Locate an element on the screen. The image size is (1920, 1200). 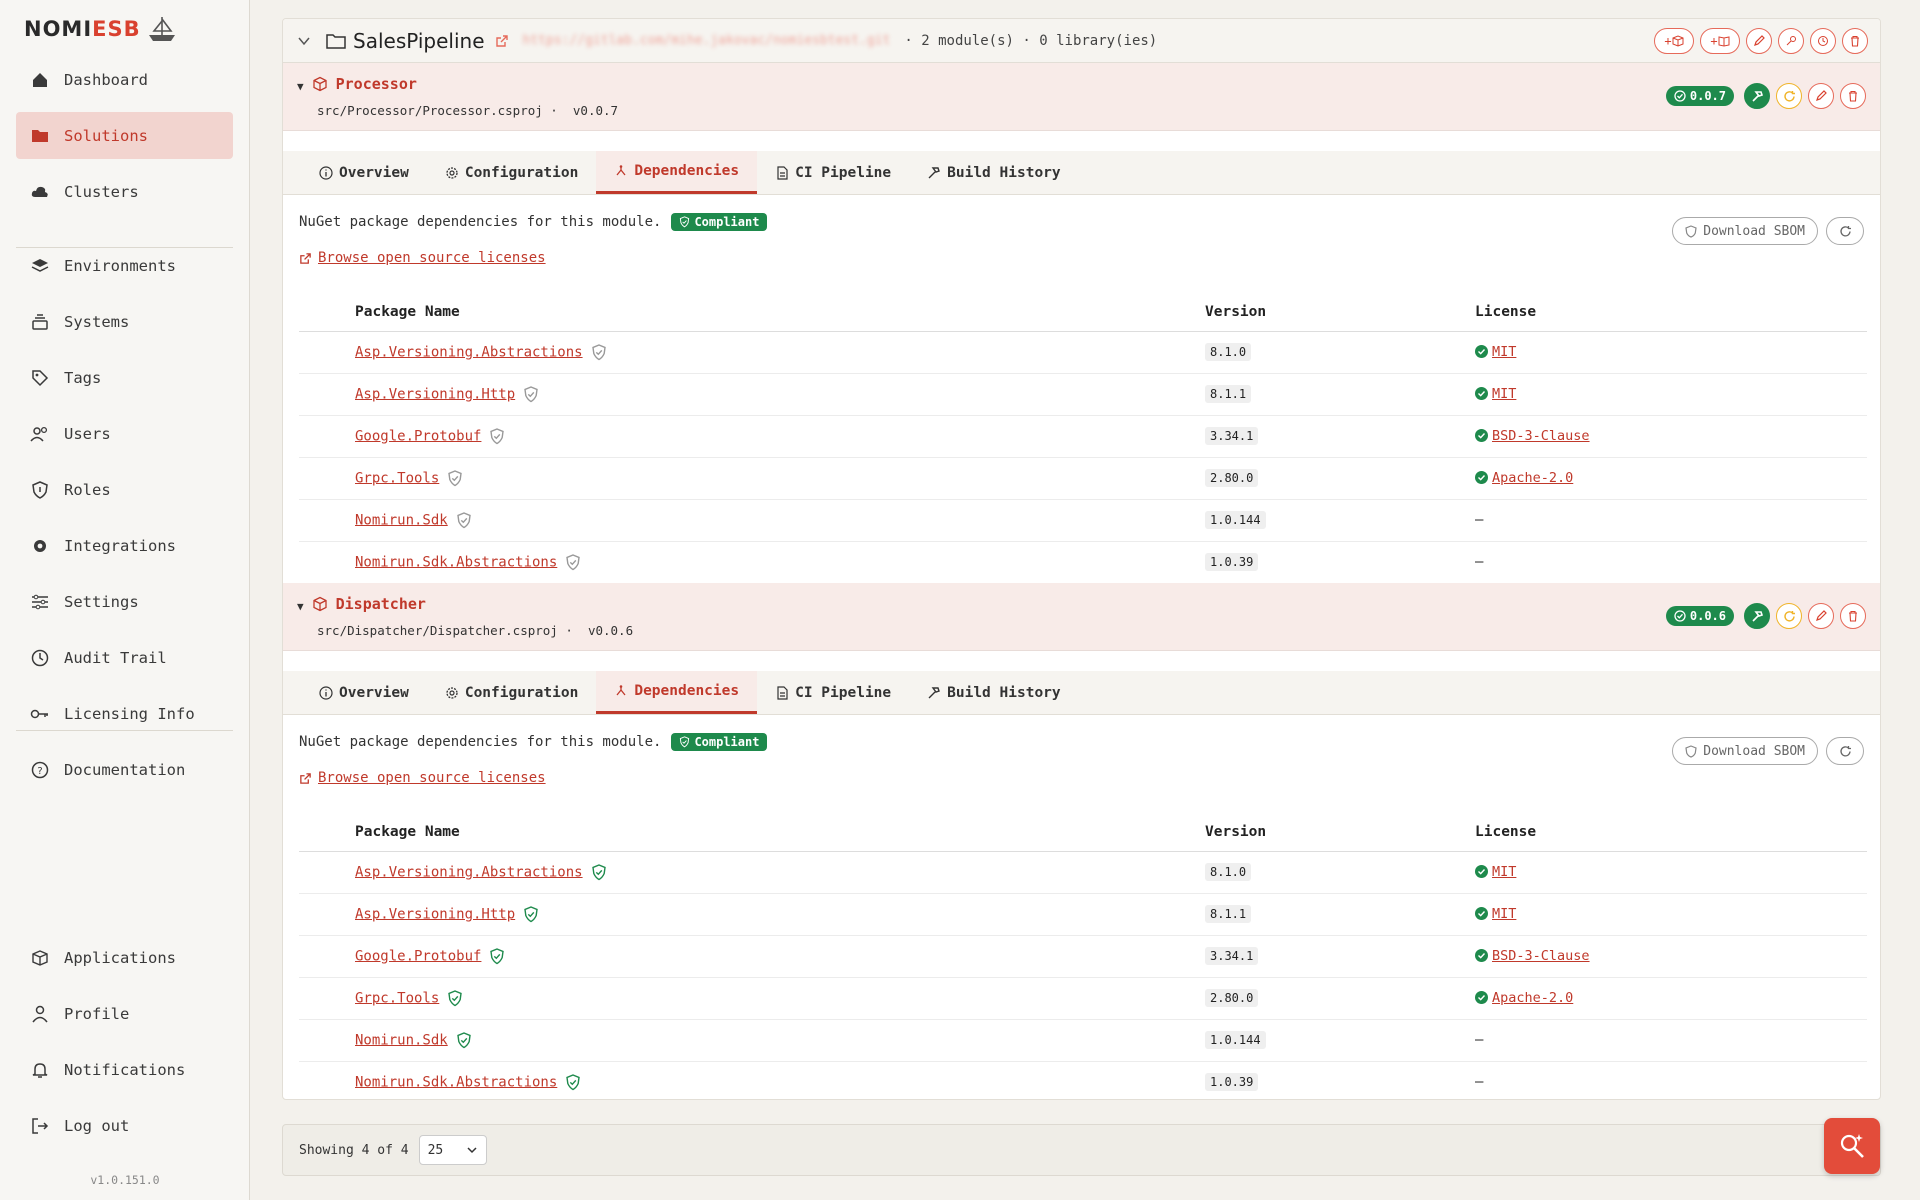
clock-icon is located at coordinates (40, 658).